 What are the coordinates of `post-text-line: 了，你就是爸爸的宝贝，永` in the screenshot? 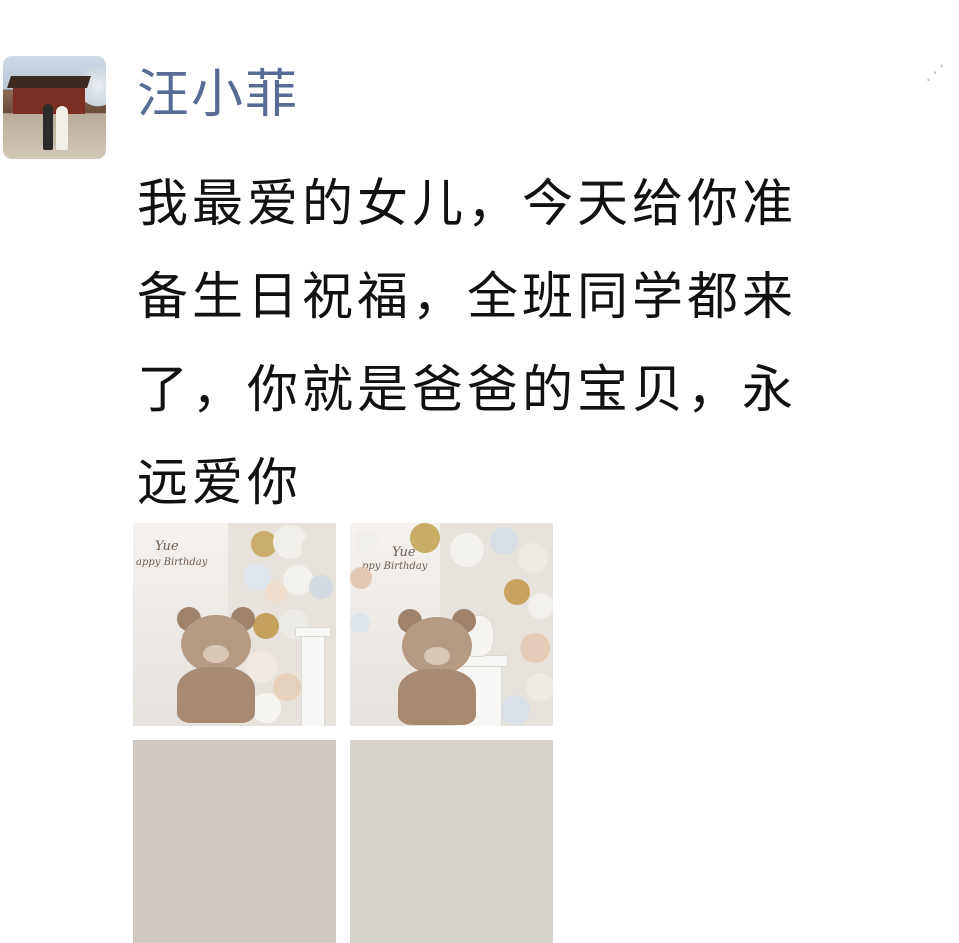 It's located at (467, 390).